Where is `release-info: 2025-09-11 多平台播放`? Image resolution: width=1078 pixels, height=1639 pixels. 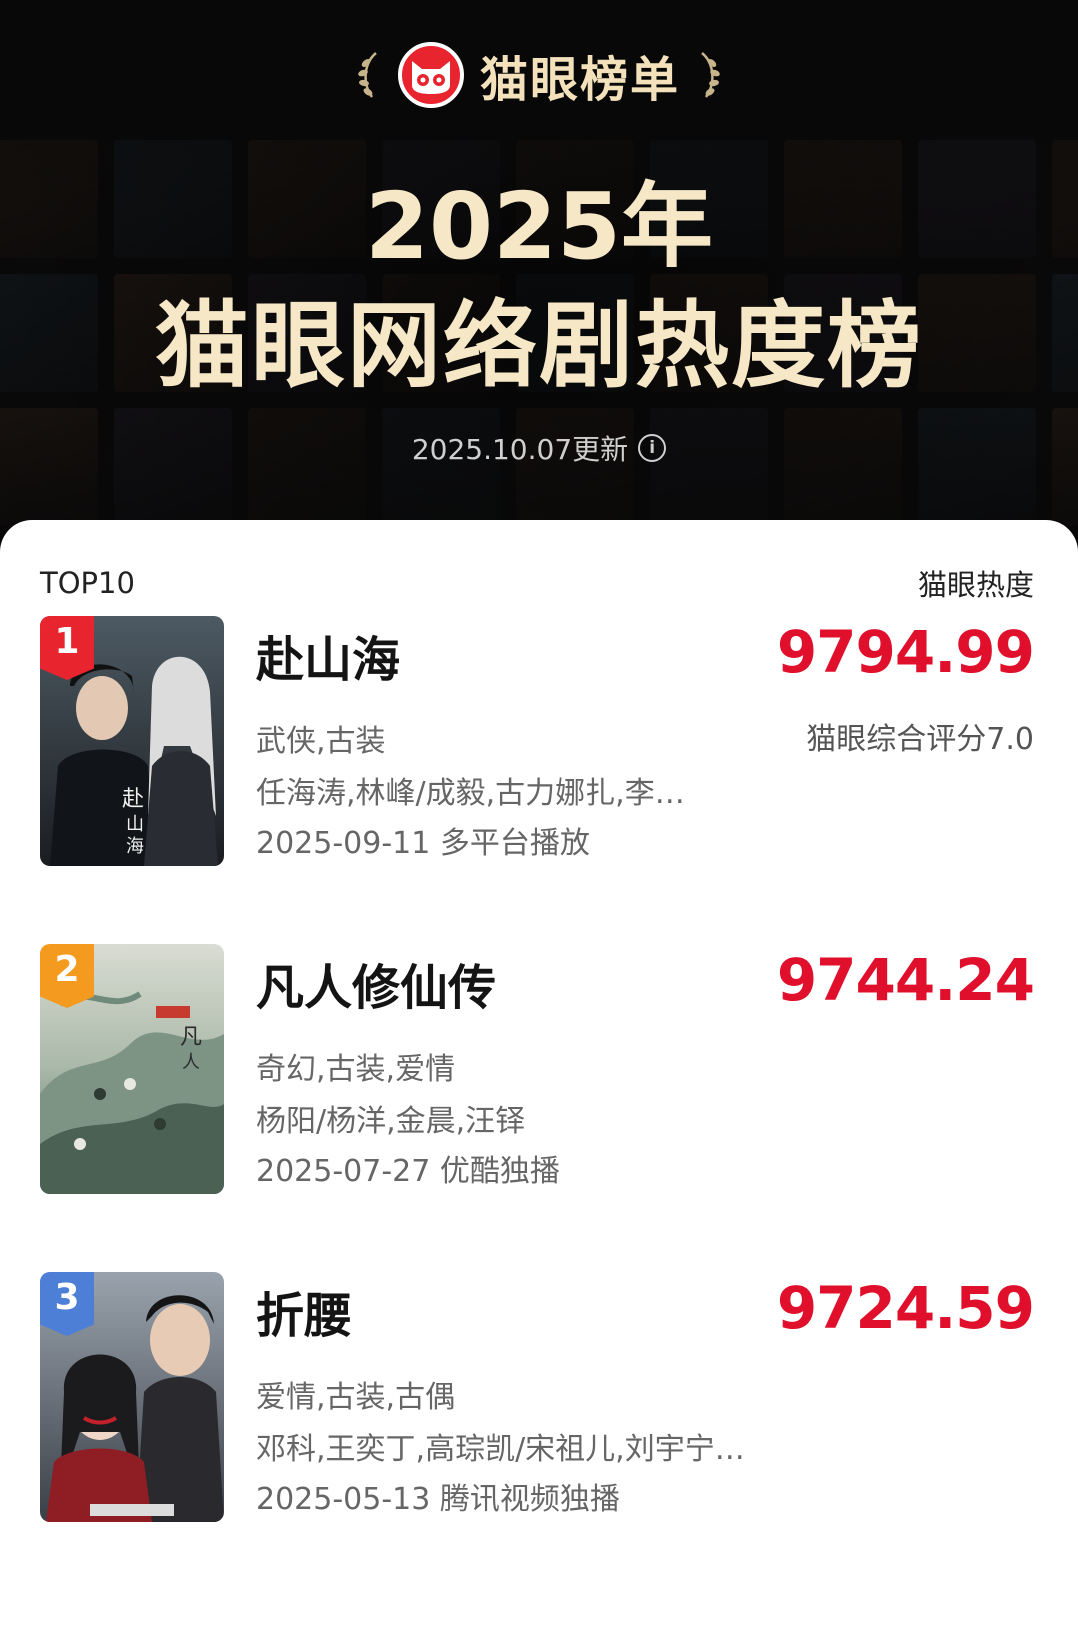
release-info: 2025-09-11 多平台播放 is located at coordinates (423, 843).